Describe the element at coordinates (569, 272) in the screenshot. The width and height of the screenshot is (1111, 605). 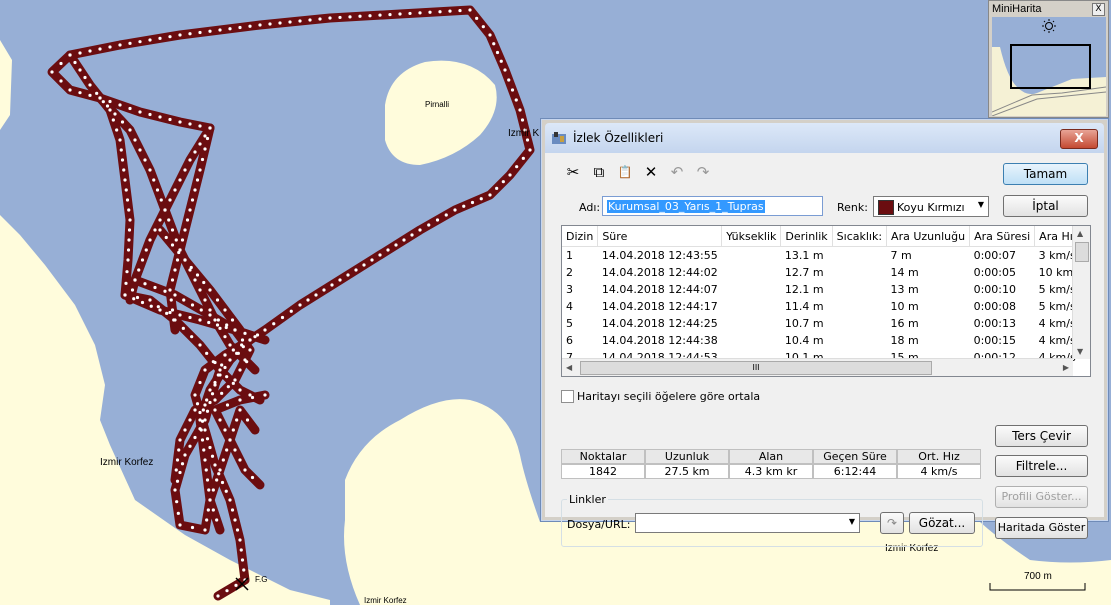
I see `table-cell: 2` at that location.